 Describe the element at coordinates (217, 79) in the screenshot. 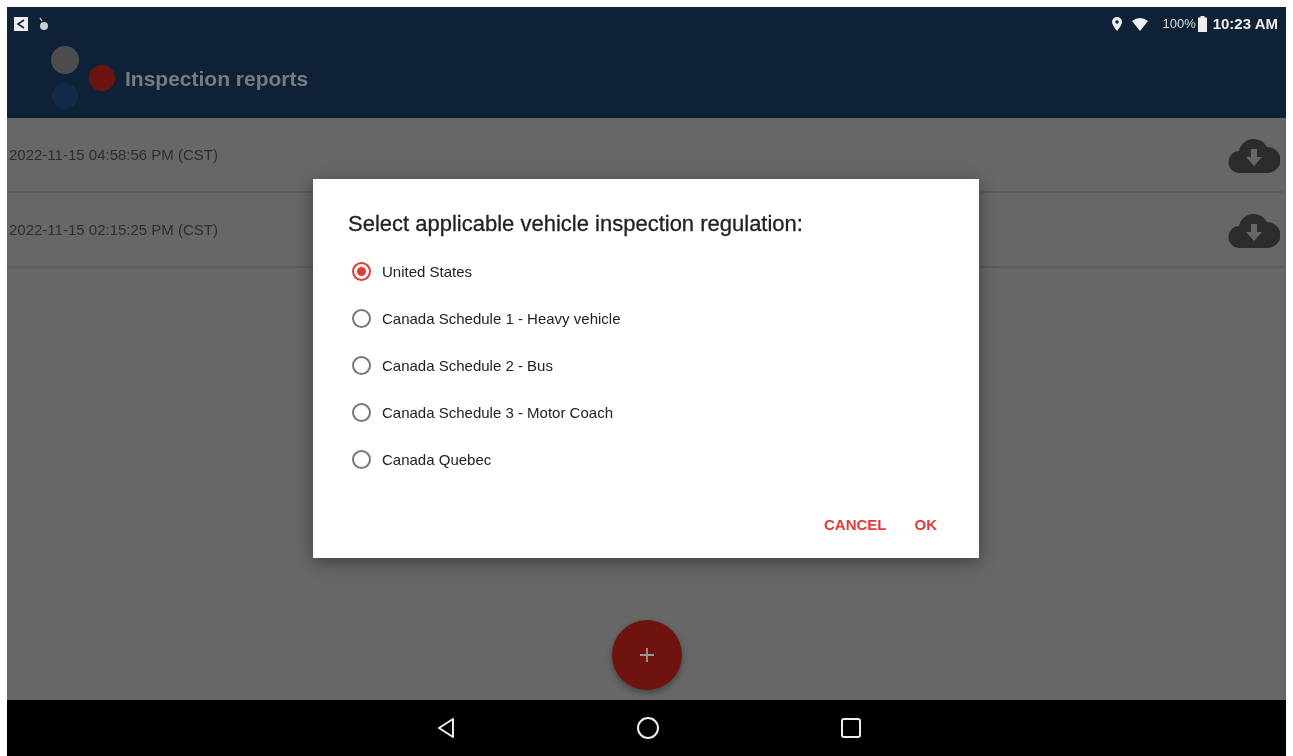

I see `screen-title: Inspection reports` at that location.